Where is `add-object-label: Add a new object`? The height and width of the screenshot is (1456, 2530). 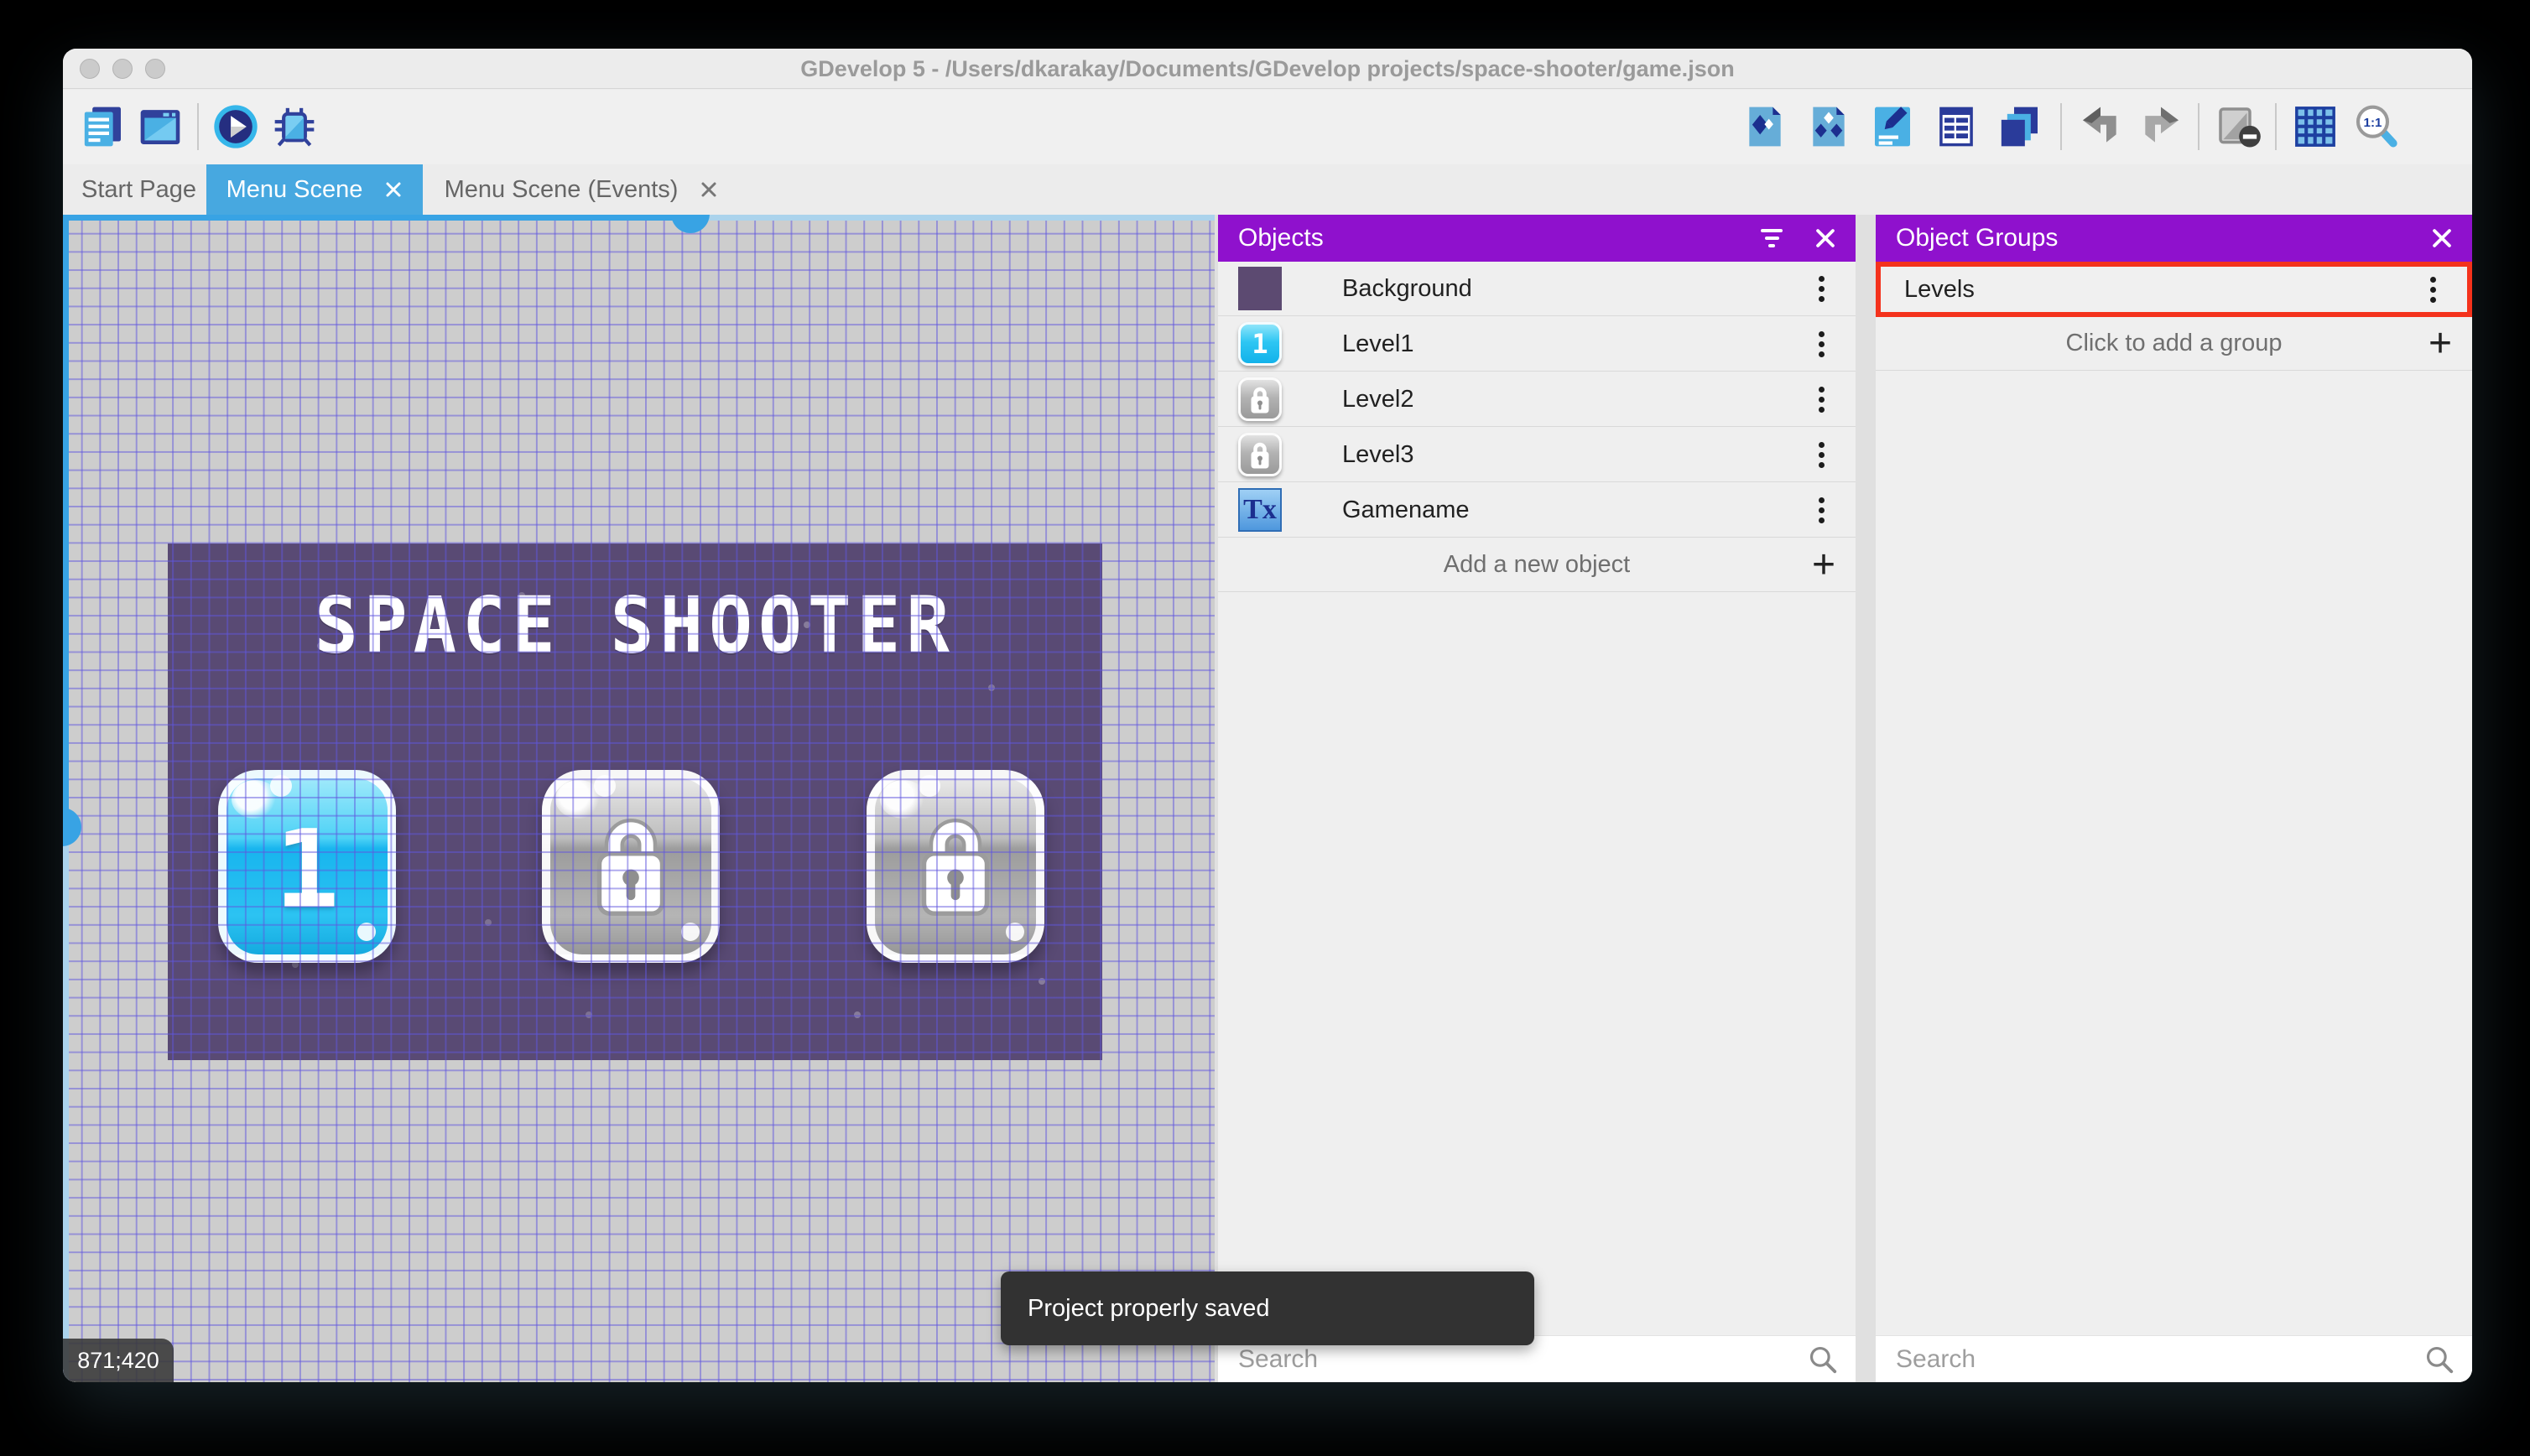
add-object-label: Add a new object is located at coordinates (1537, 564).